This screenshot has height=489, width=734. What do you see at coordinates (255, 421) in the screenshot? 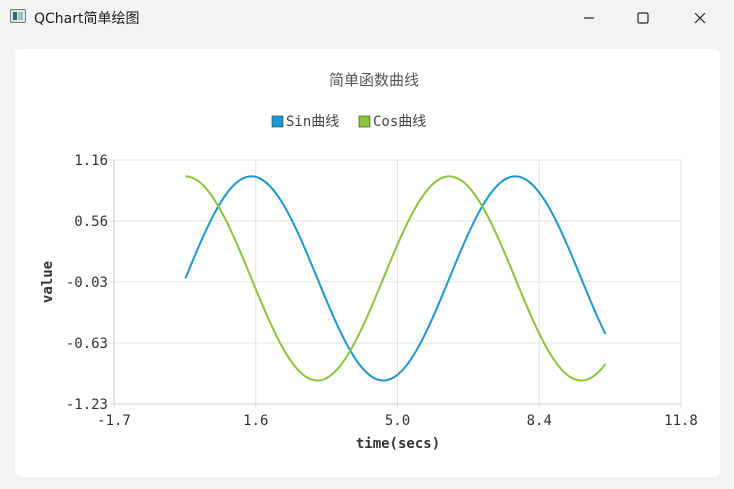
I see `x-tick-label: 1.6` at bounding box center [255, 421].